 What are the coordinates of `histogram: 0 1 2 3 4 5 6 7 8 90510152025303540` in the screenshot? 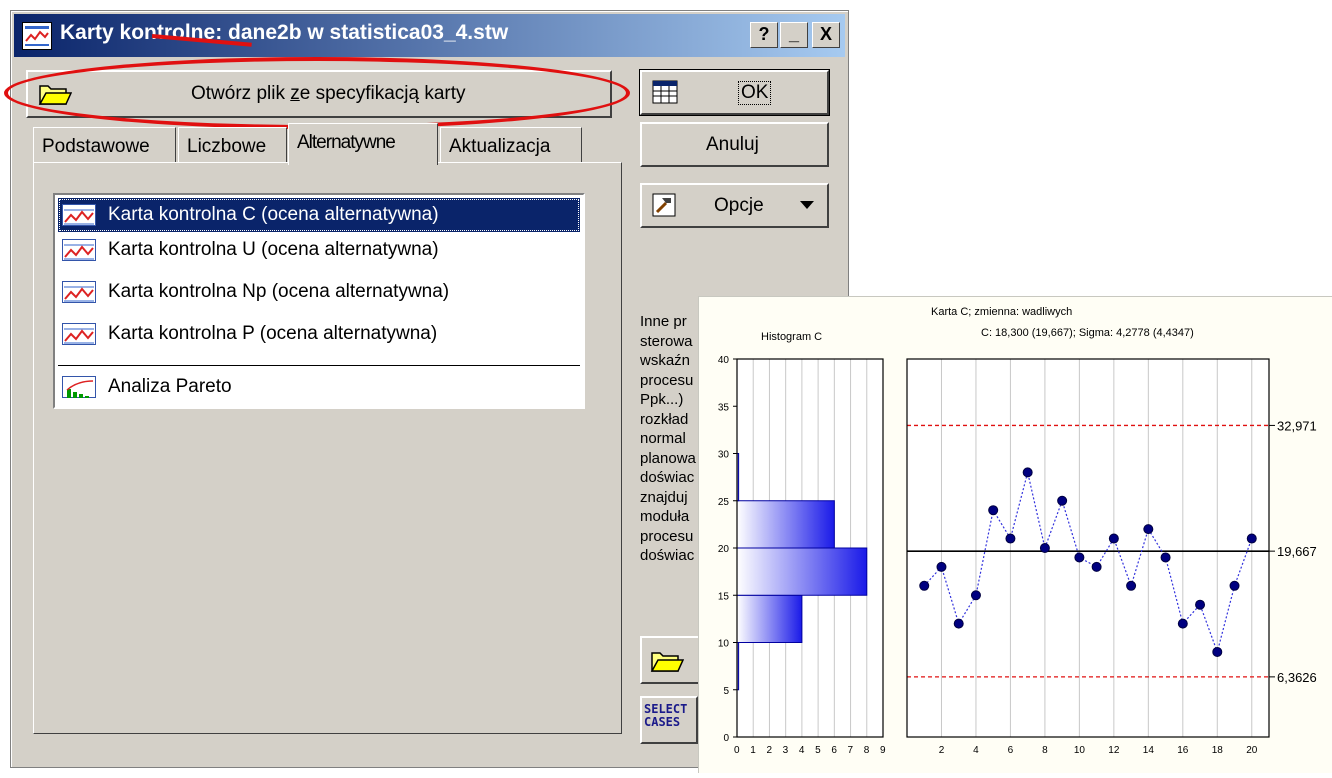 It's located at (802, 555).